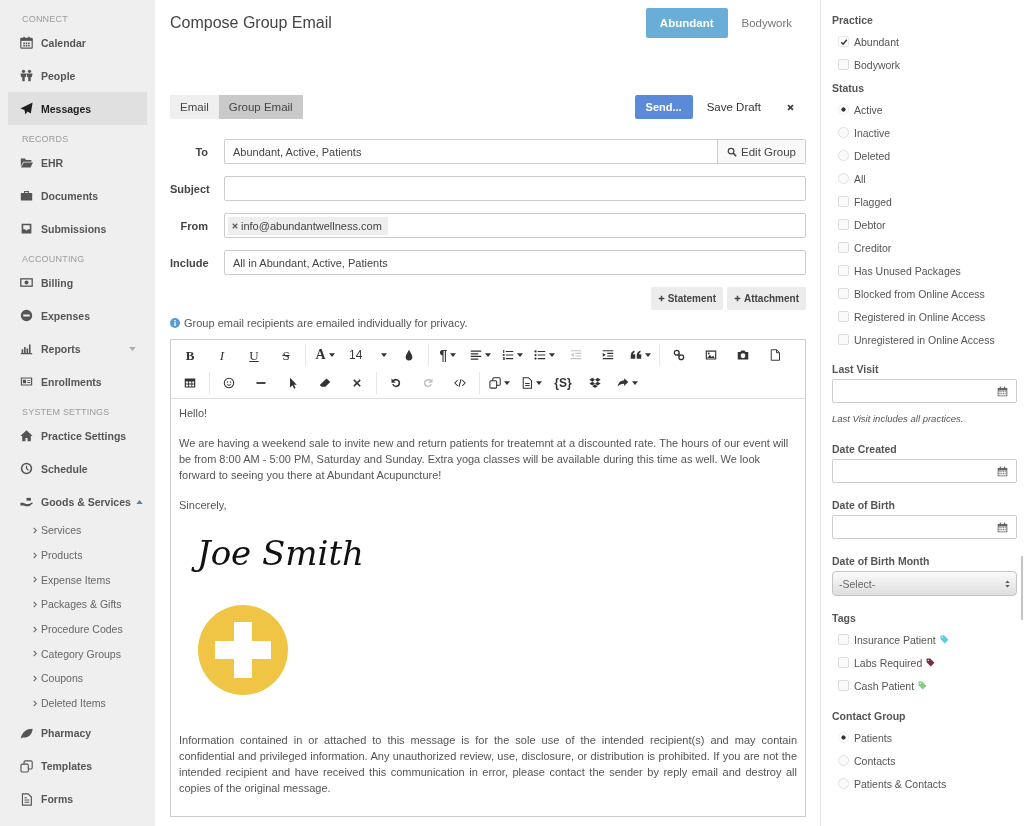 The image size is (1024, 826). Describe the element at coordinates (77, 733) in the screenshot. I see `sidebar-item: Pharmacy` at that location.